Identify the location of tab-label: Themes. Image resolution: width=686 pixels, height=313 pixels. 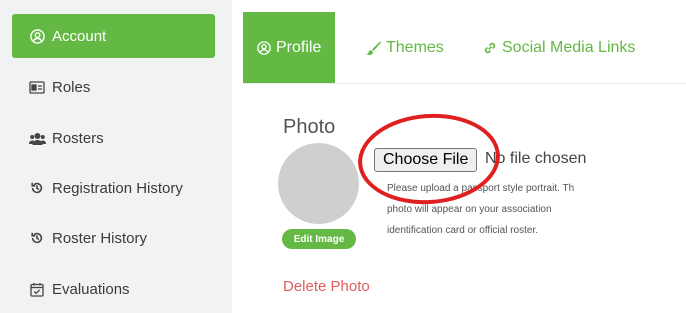
(415, 47).